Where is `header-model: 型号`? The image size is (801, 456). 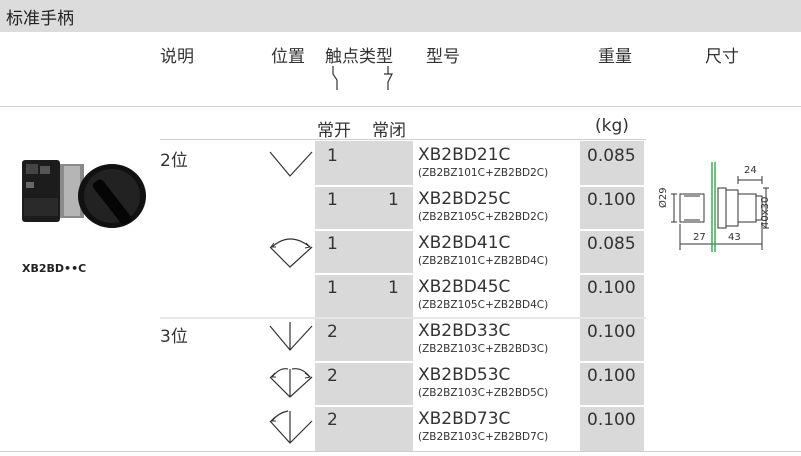 header-model: 型号 is located at coordinates (443, 57).